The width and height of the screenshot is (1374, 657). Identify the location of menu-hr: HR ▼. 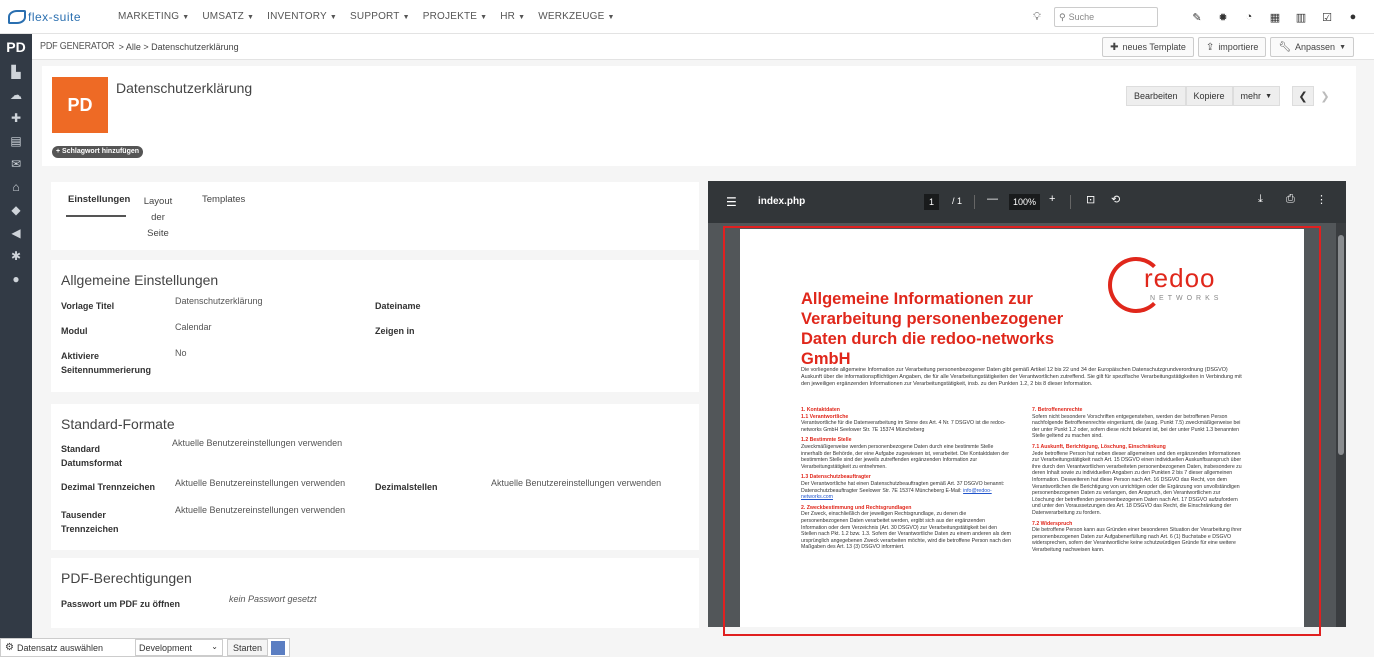
(512, 16).